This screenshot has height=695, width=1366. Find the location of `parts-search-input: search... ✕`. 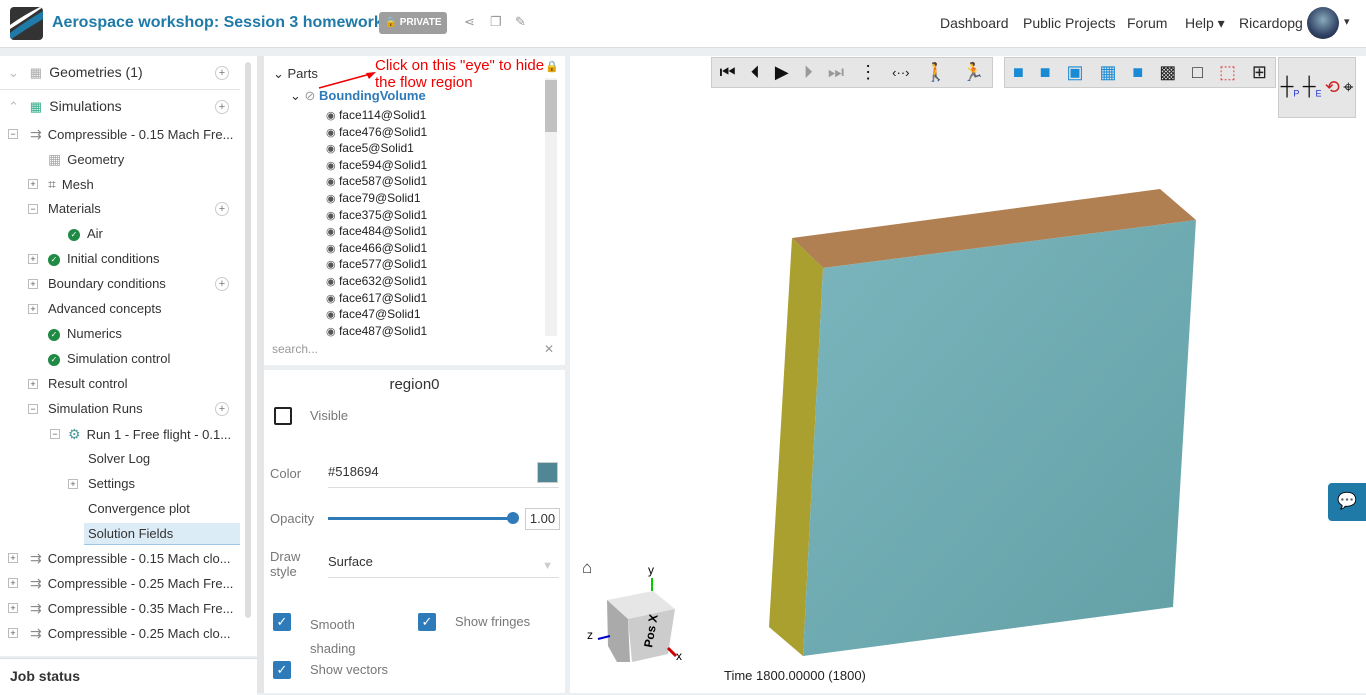

parts-search-input: search... ✕ is located at coordinates (415, 352).